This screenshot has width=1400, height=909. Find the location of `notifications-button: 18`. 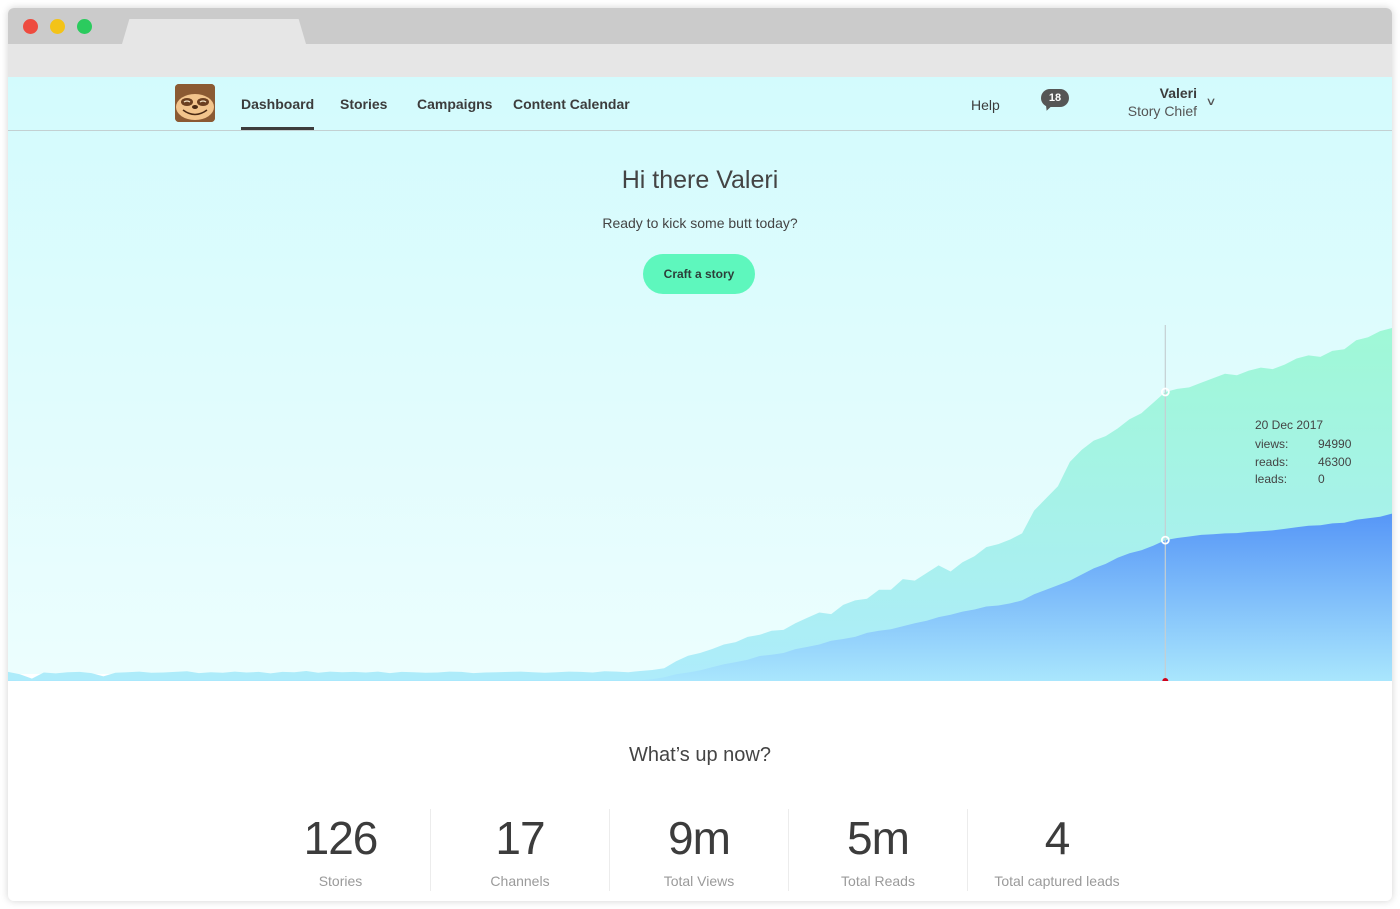

notifications-button: 18 is located at coordinates (1055, 101).